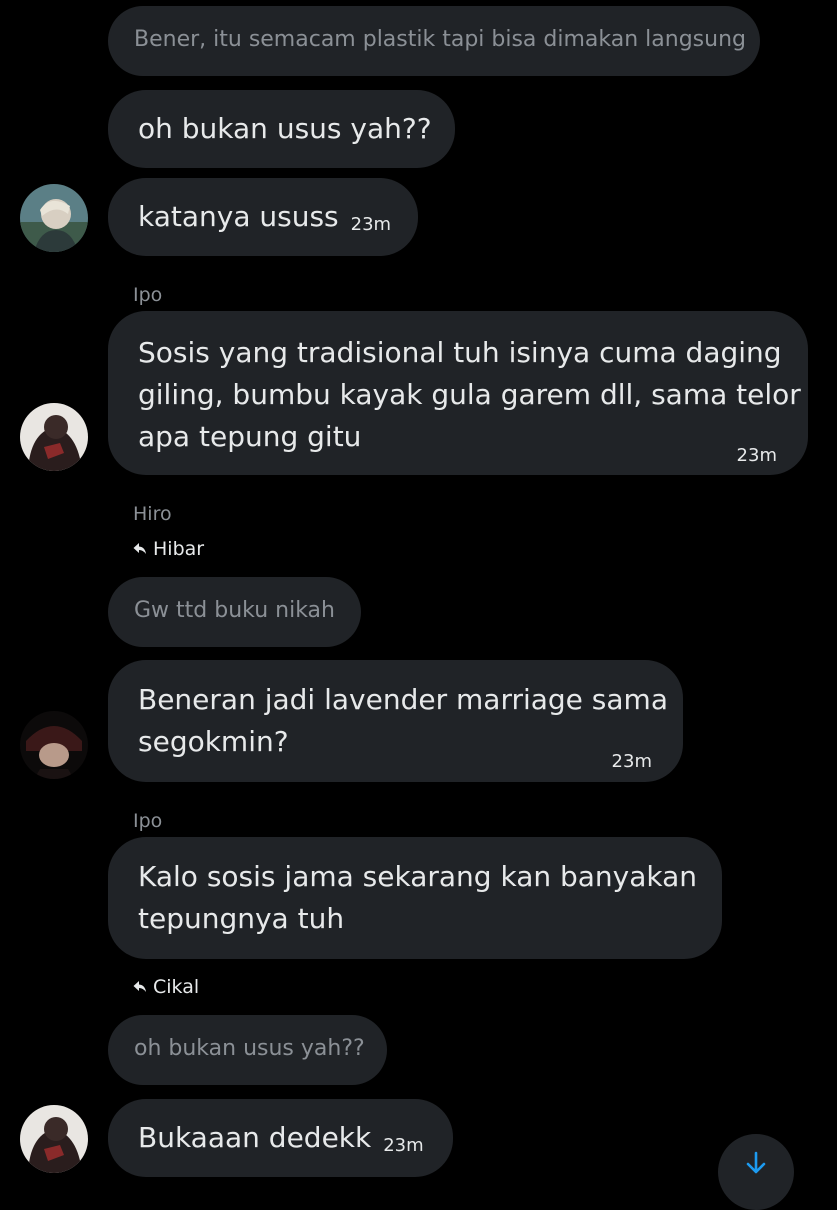 The image size is (837, 1210). I want to click on quoted-message-text: oh bukan usus yah??, so click(249, 1048).